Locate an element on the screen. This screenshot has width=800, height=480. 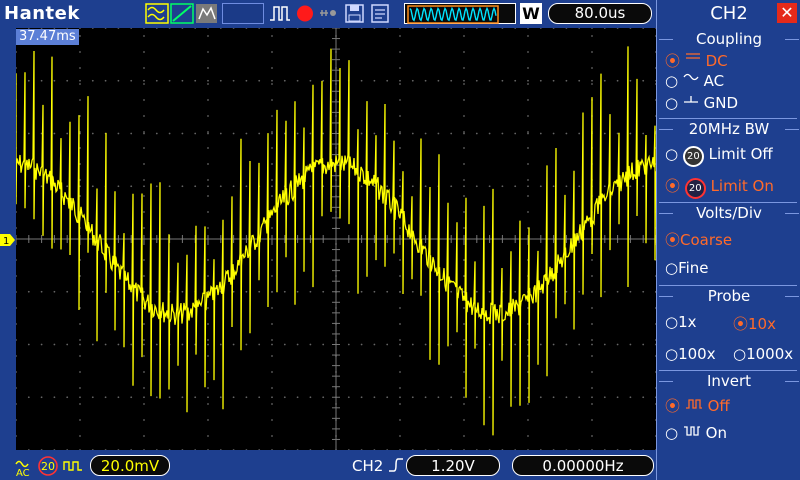
invert-on-option: ○ On is located at coordinates (696, 433).